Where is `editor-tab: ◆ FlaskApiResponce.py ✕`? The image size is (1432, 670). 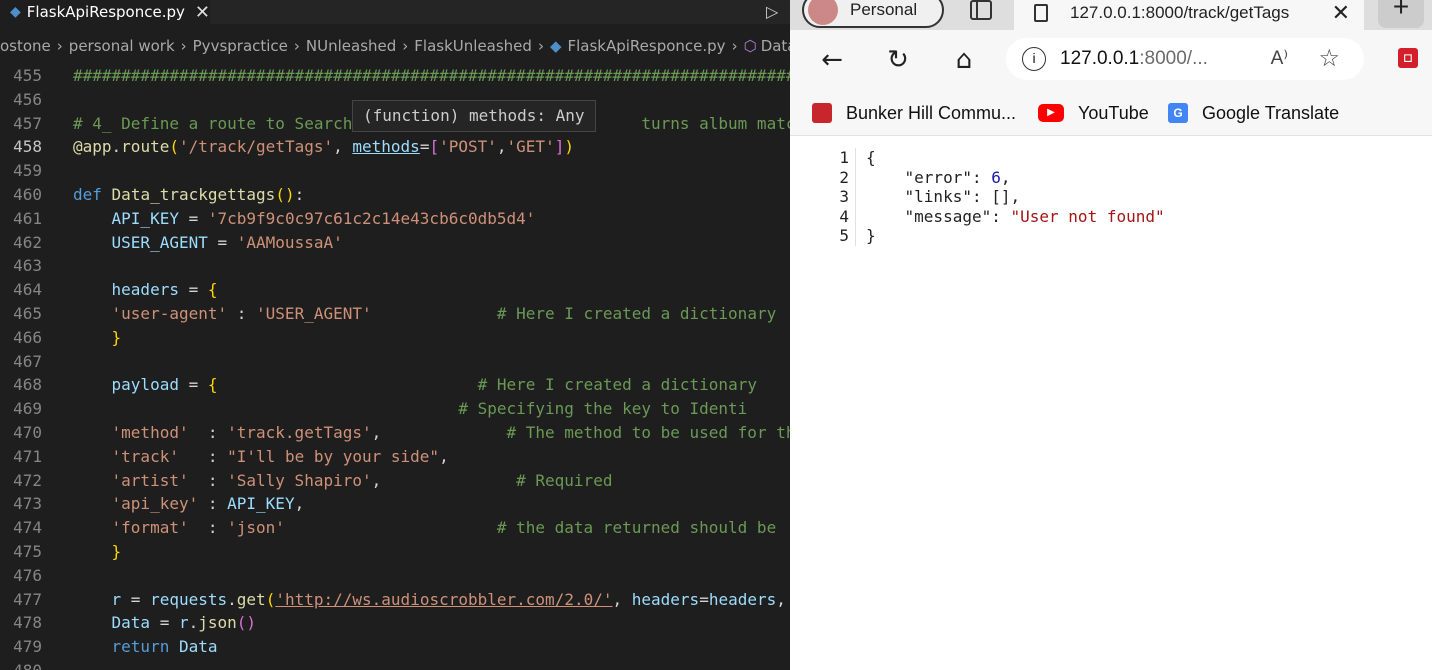 editor-tab: ◆ FlaskApiResponce.py ✕ is located at coordinates (105, 12).